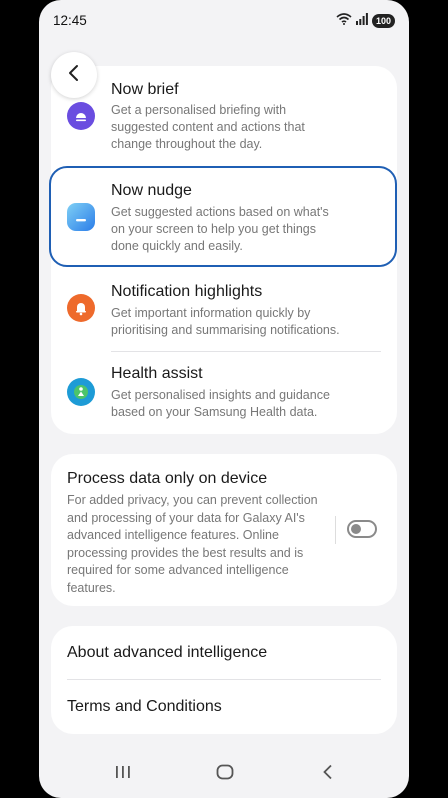  I want to click on status-time: 12:45, so click(70, 20).